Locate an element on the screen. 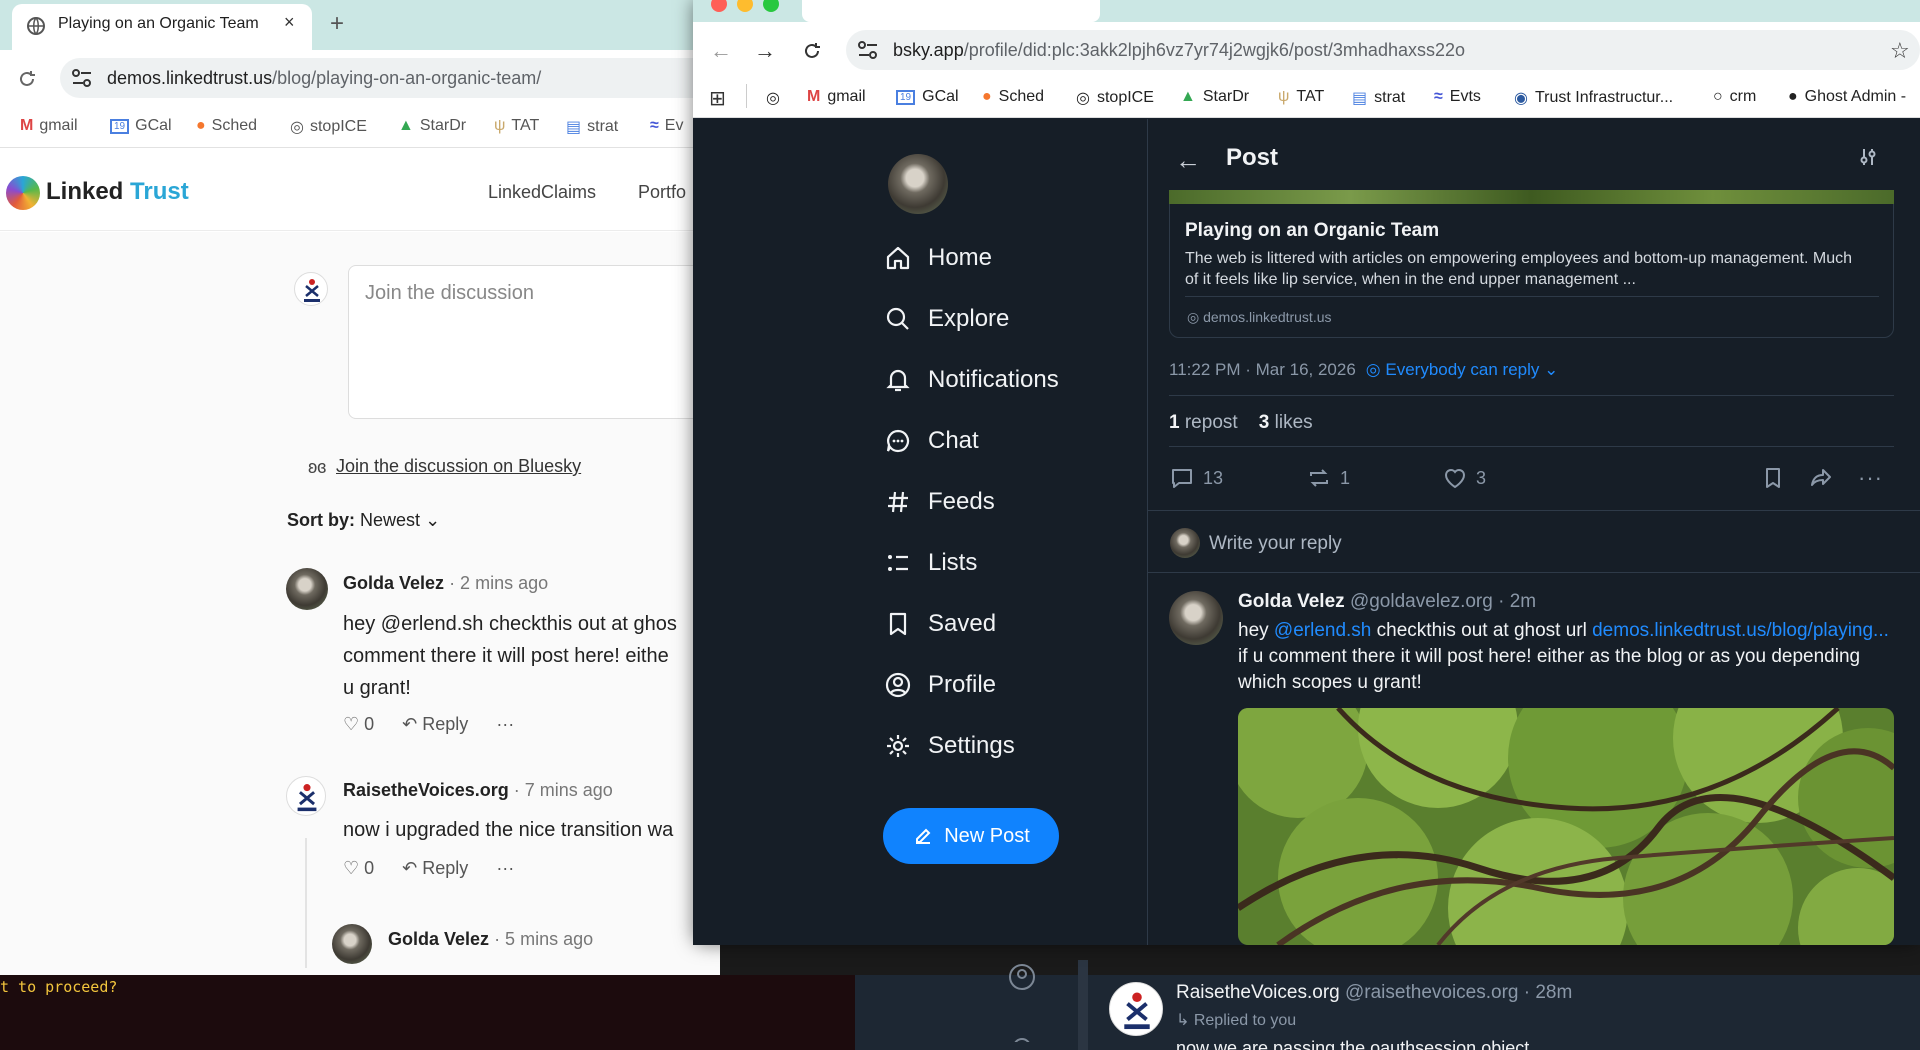  comment-actions: ♡ 0 ↶ Reply ··· is located at coordinates (428, 868).